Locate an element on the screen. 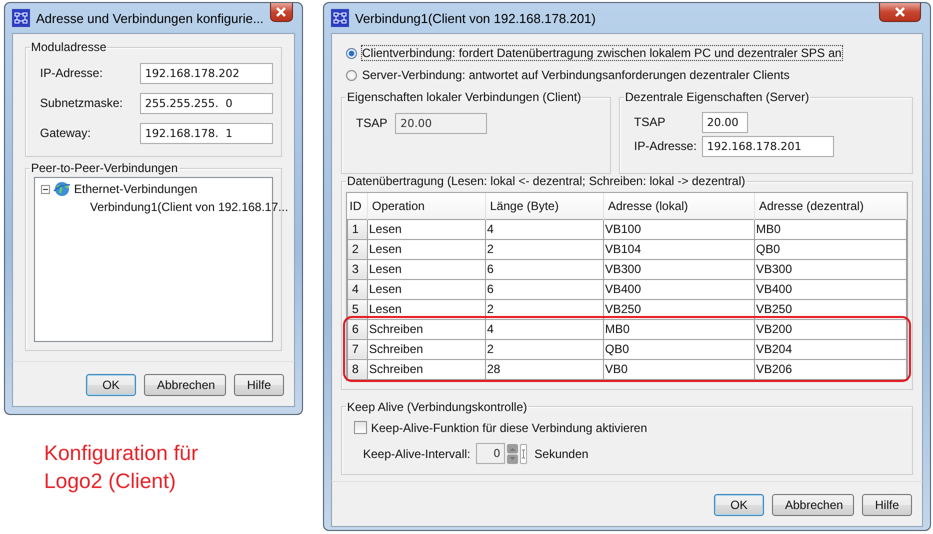  group-label: Keep Alive (Verbindungskontrolle) is located at coordinates (437, 407).